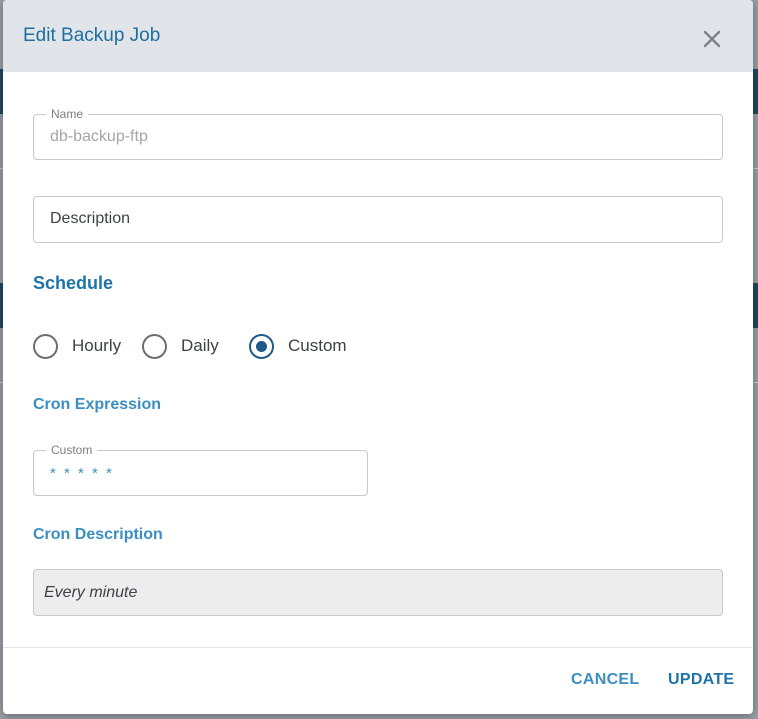  What do you see at coordinates (261, 346) in the screenshot?
I see `radio-circle-selected` at bounding box center [261, 346].